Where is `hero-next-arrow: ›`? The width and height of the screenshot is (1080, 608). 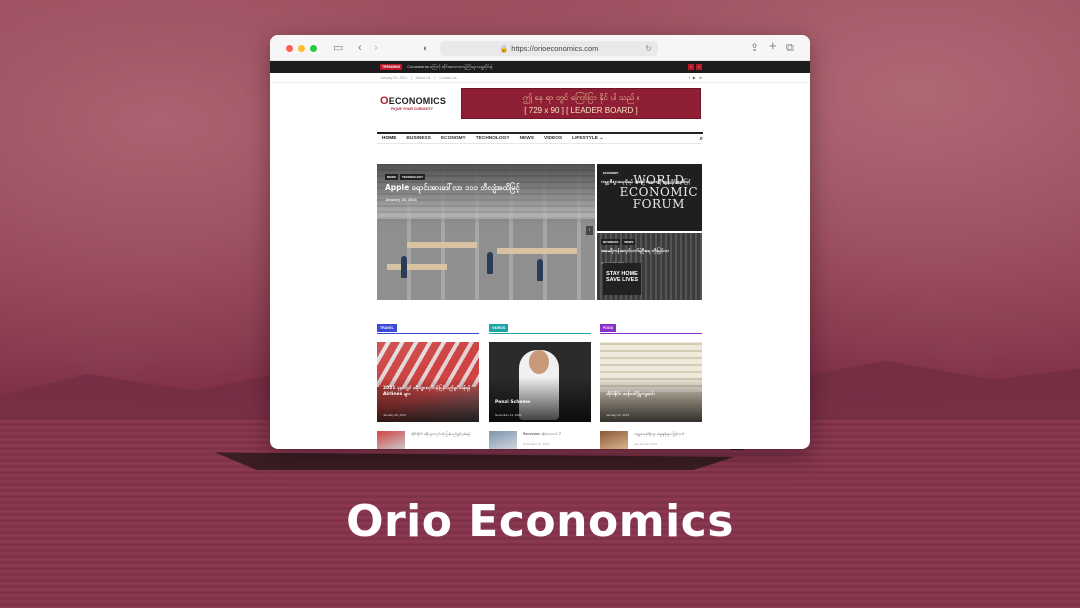
hero-next-arrow: › is located at coordinates (589, 230).